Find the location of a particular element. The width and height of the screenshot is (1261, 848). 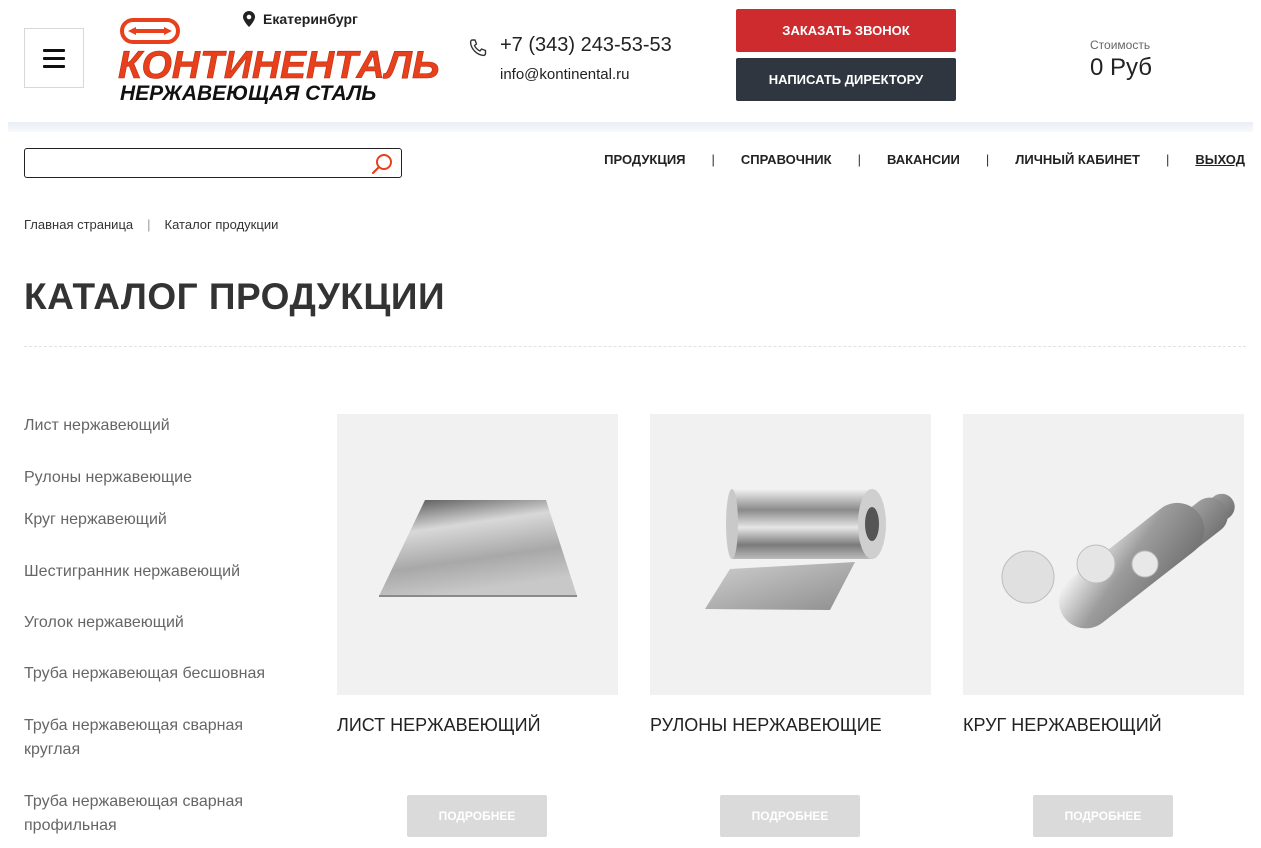

sidebar-item-seamless-pipe: Труба нержавеющая бесшовная is located at coordinates (159, 674).